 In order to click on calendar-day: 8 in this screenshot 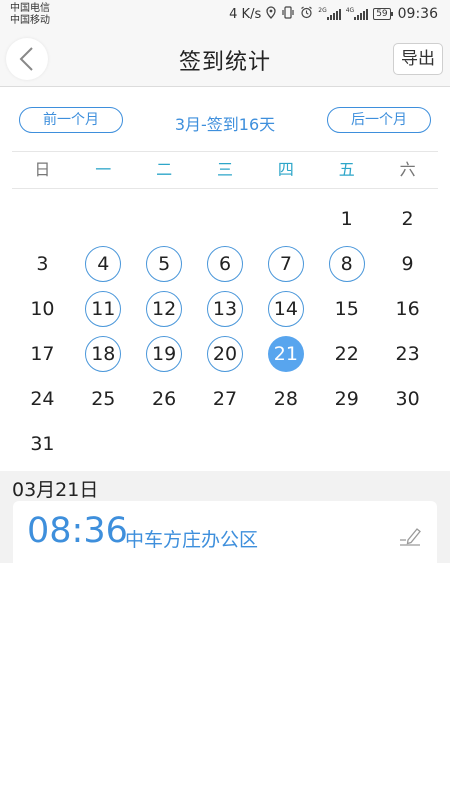, I will do `click(346, 263)`.